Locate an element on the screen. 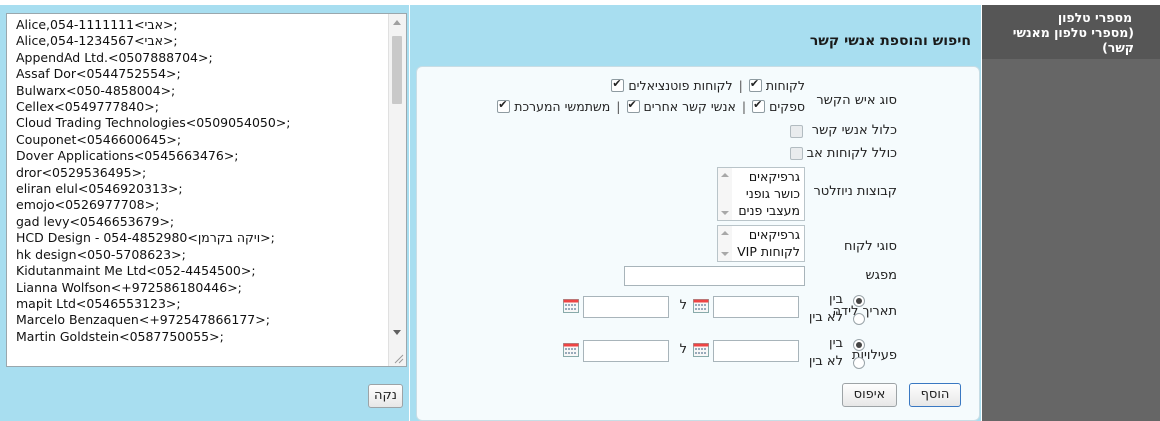 The height and width of the screenshot is (421, 1160). birth-date-between-radio is located at coordinates (859, 301).